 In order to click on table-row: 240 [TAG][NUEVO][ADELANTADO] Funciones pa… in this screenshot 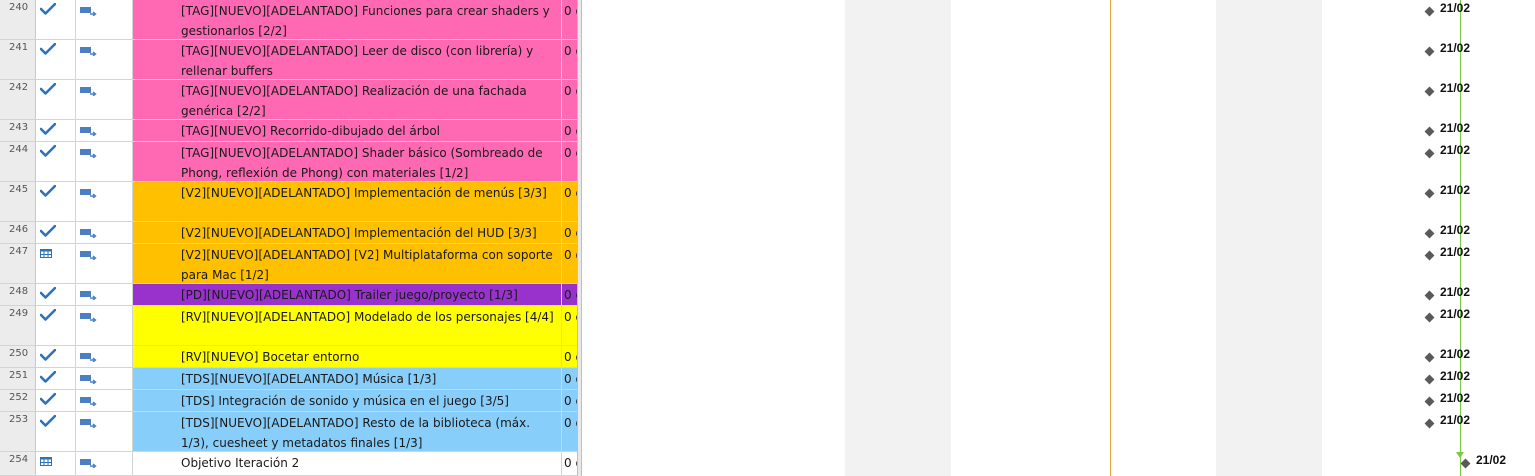, I will do `click(288, 20)`.